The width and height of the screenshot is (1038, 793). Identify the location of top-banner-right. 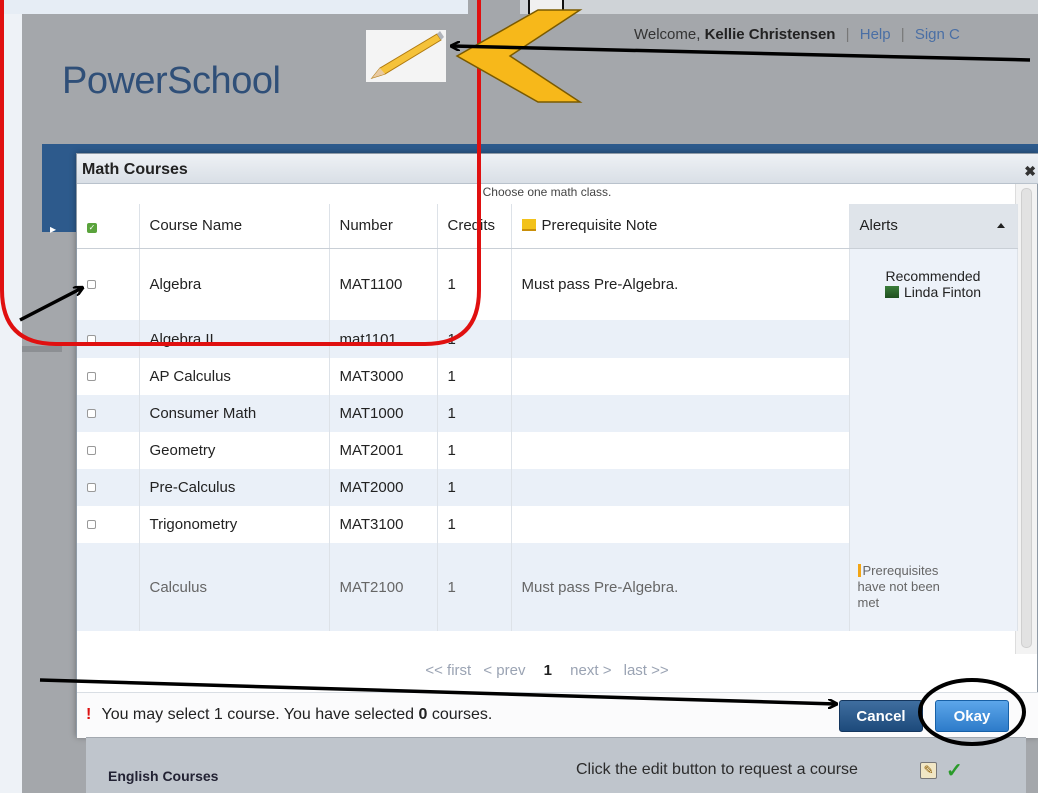
(779, 7).